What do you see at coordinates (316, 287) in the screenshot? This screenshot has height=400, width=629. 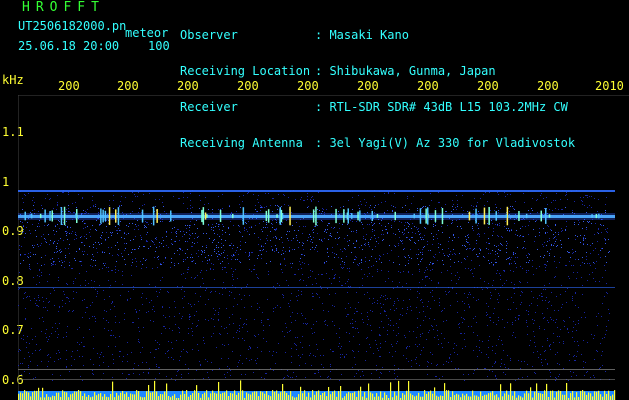 I see `lower-band` at bounding box center [316, 287].